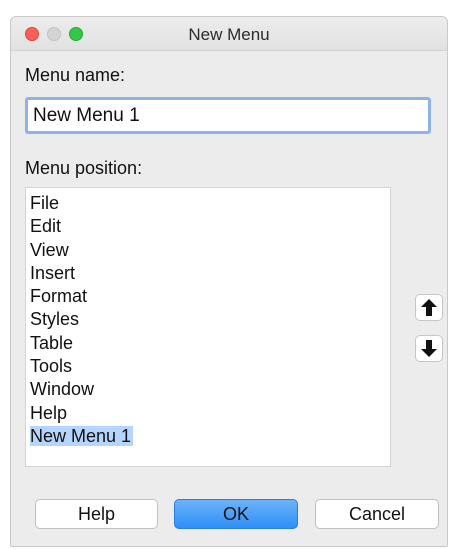 The height and width of the screenshot is (549, 454). I want to click on menu-position-item-label: Insert, so click(53, 272).